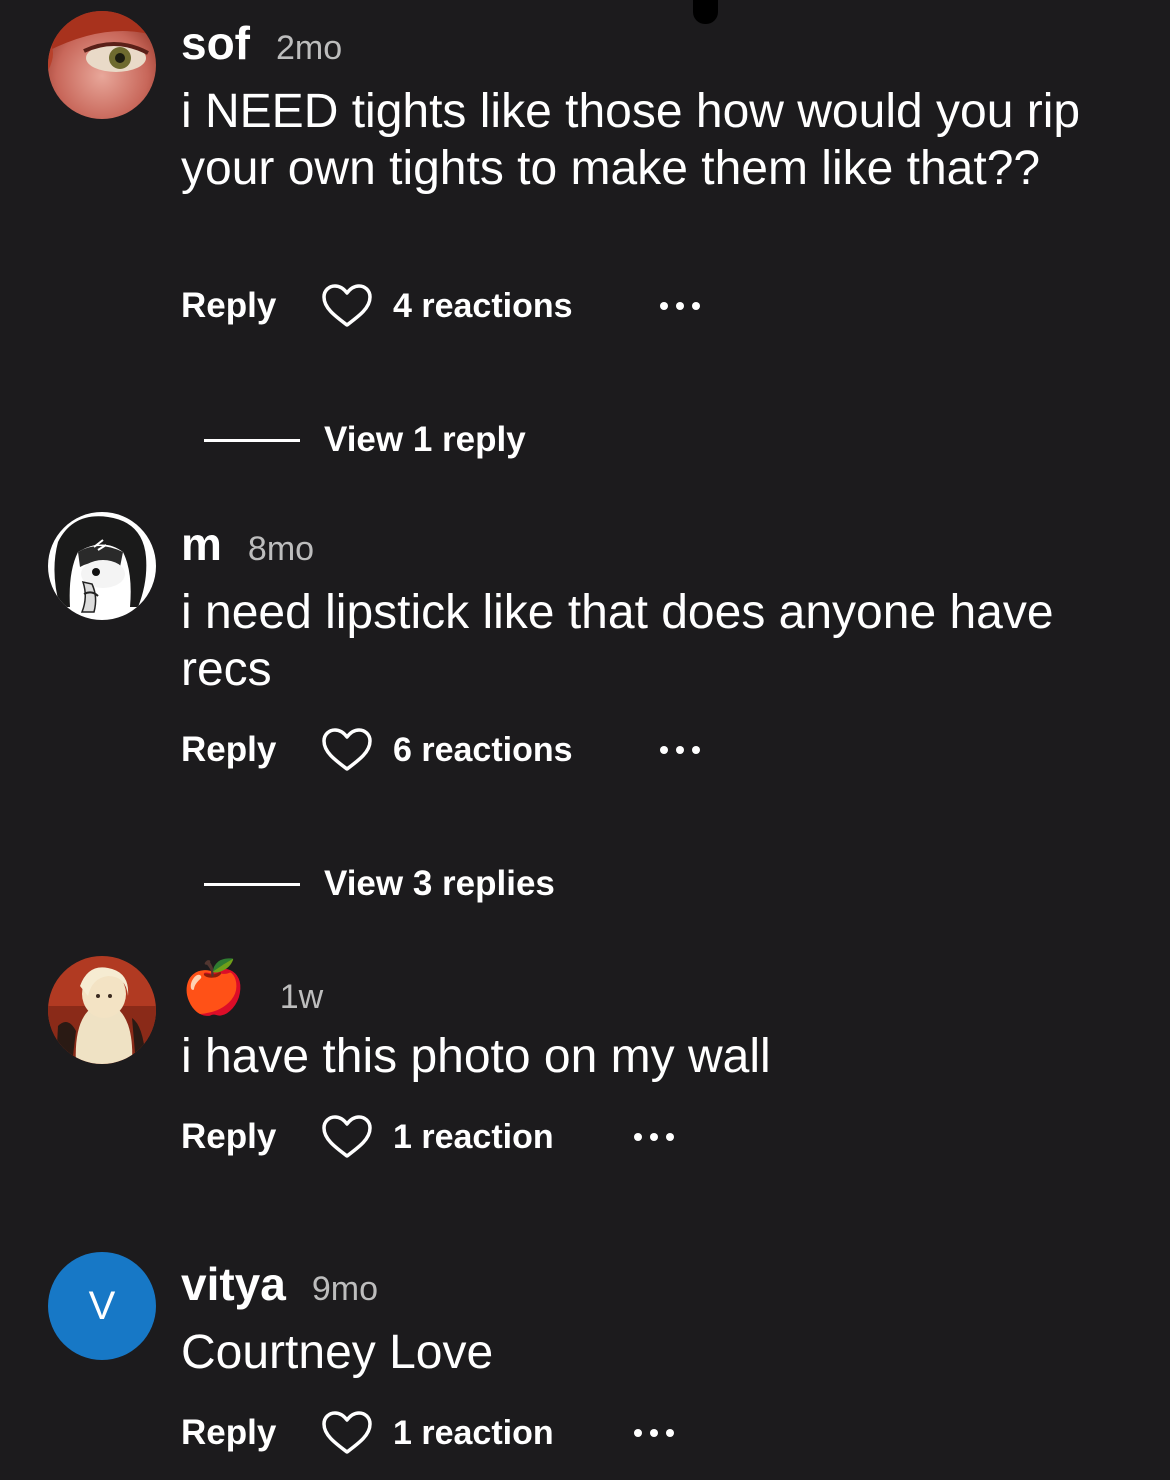  What do you see at coordinates (233, 1284) in the screenshot?
I see `username: vitya` at bounding box center [233, 1284].